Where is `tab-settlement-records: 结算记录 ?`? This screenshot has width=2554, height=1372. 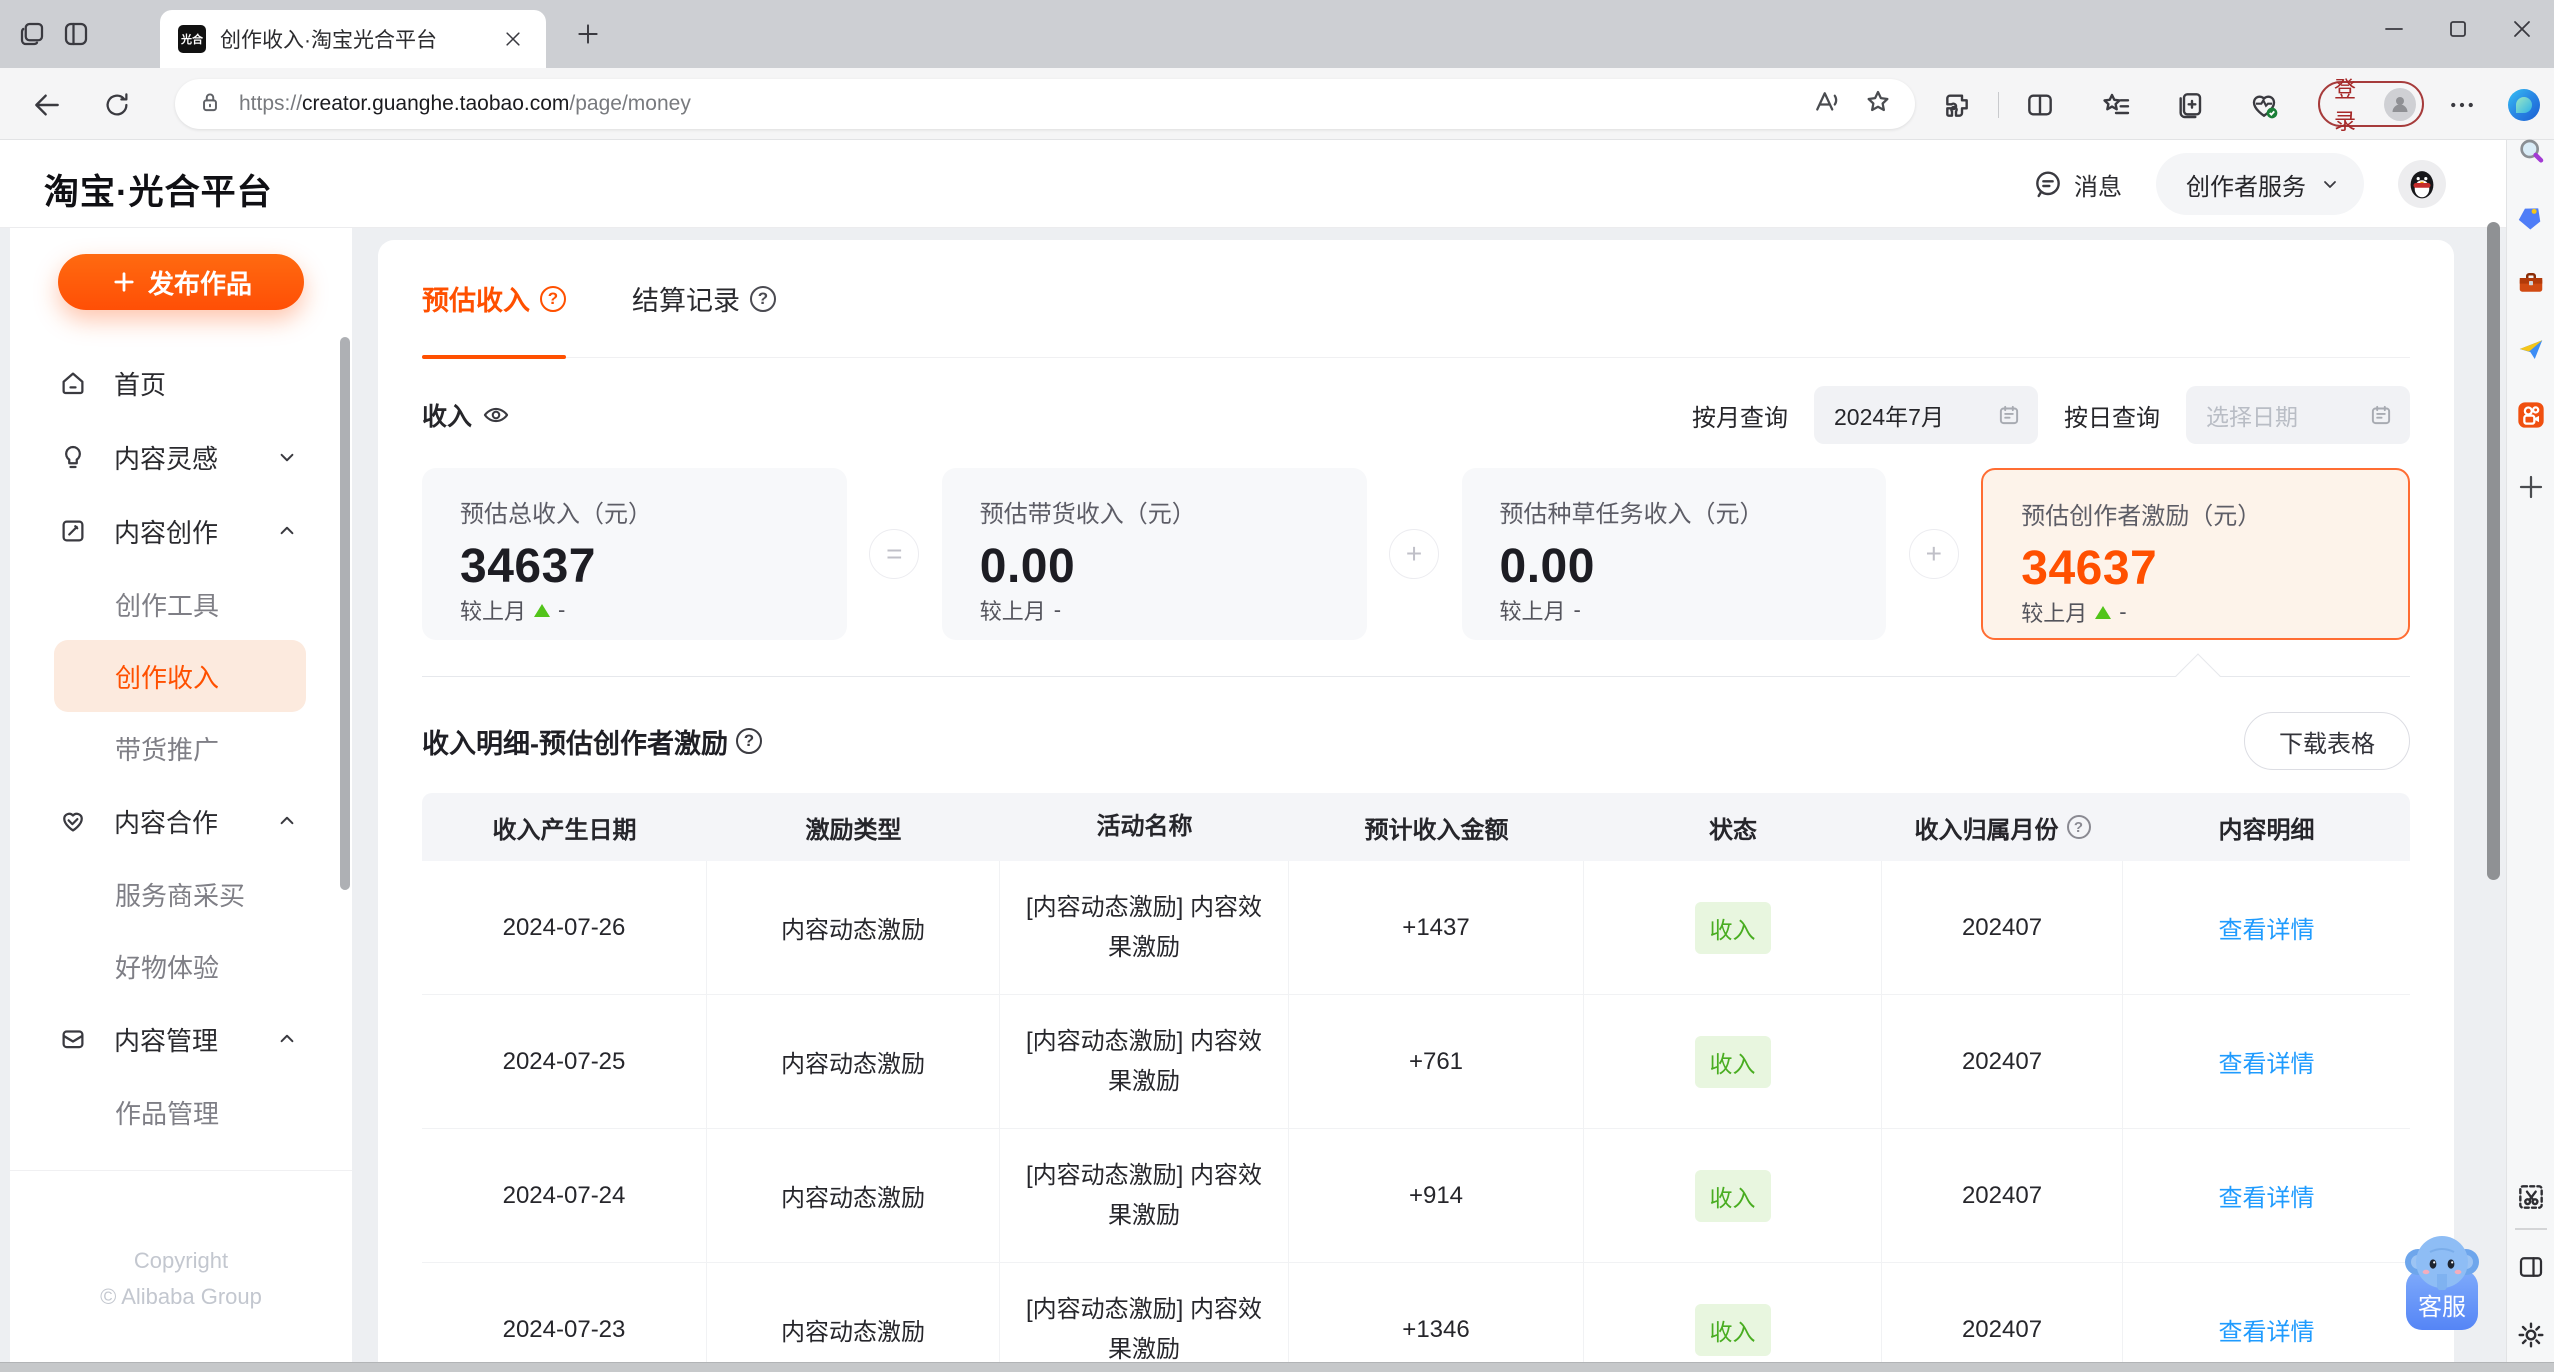 tab-settlement-records: 结算记录 ? is located at coordinates (704, 298).